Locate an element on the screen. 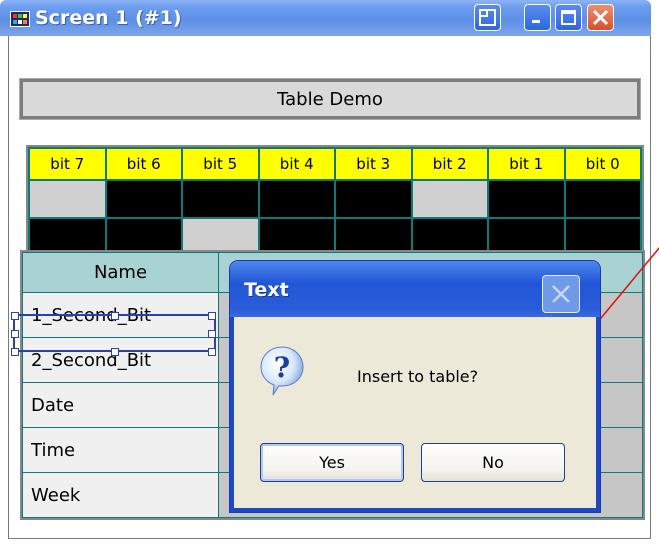 The image size is (659, 544). close-icon is located at coordinates (561, 294).